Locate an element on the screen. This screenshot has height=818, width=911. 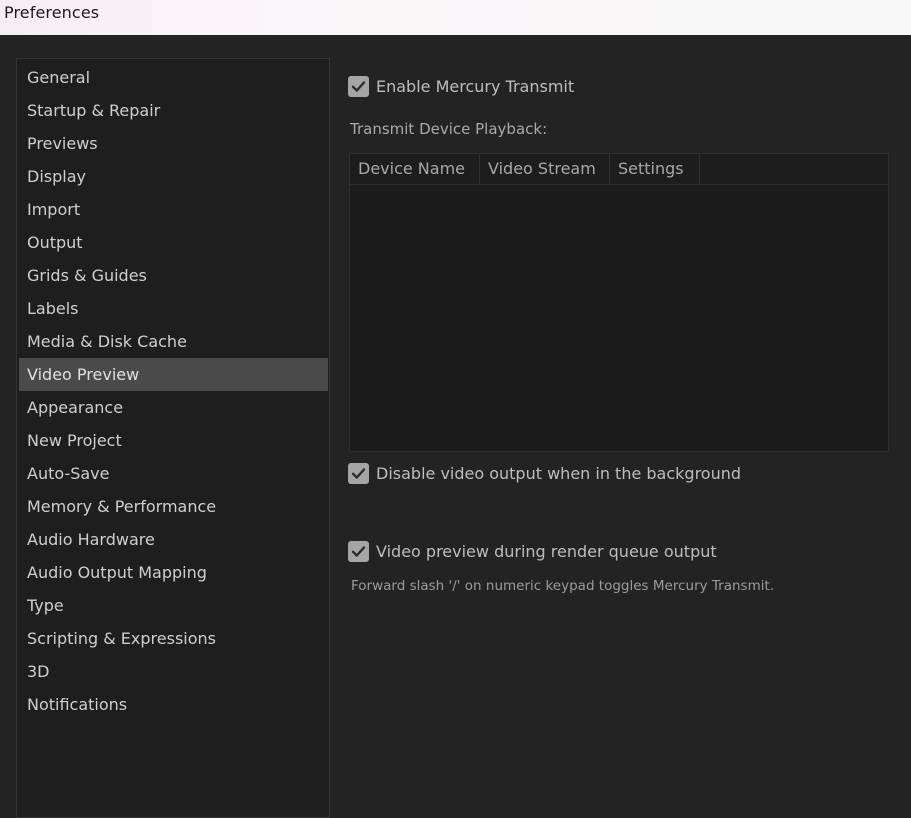
title-bar: Preferences is located at coordinates (455, 17).